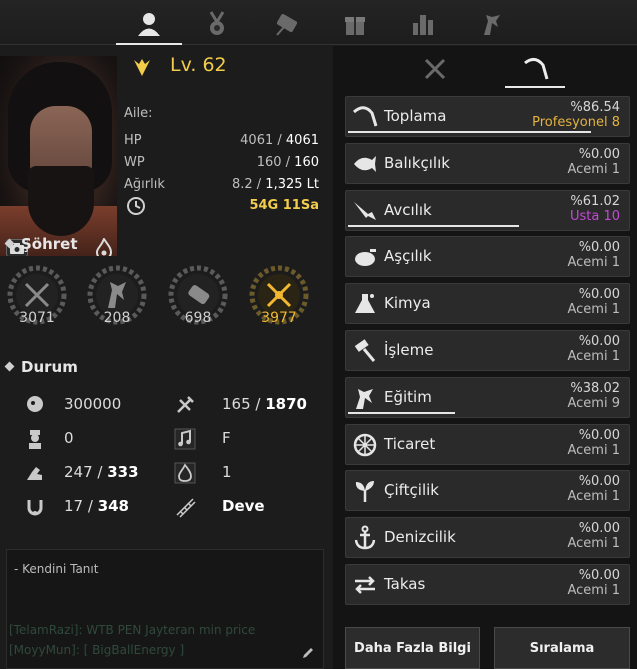 The height and width of the screenshot is (669, 637). I want to click on life-skill-row: Avcılık %61.02 Usta 10, so click(487, 210).